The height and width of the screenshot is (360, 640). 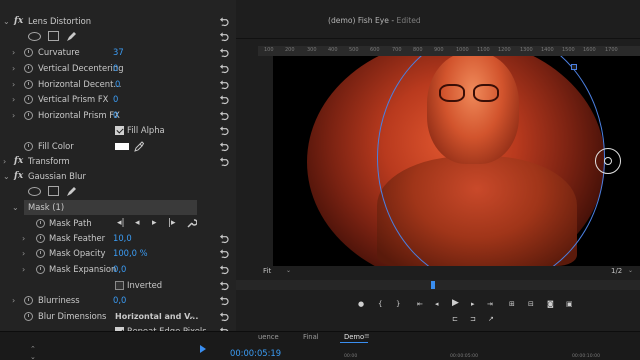 What do you see at coordinates (119, 285) in the screenshot?
I see `inverted-checkbox` at bounding box center [119, 285].